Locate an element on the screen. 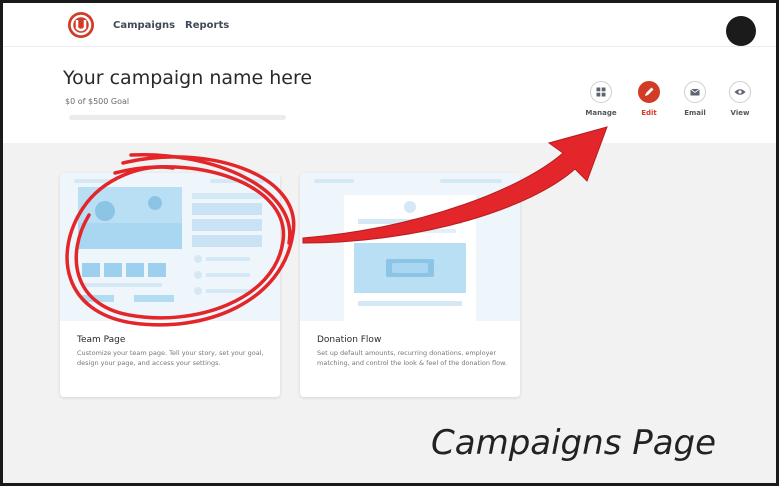 The image size is (779, 486). team-page-preview is located at coordinates (170, 247).